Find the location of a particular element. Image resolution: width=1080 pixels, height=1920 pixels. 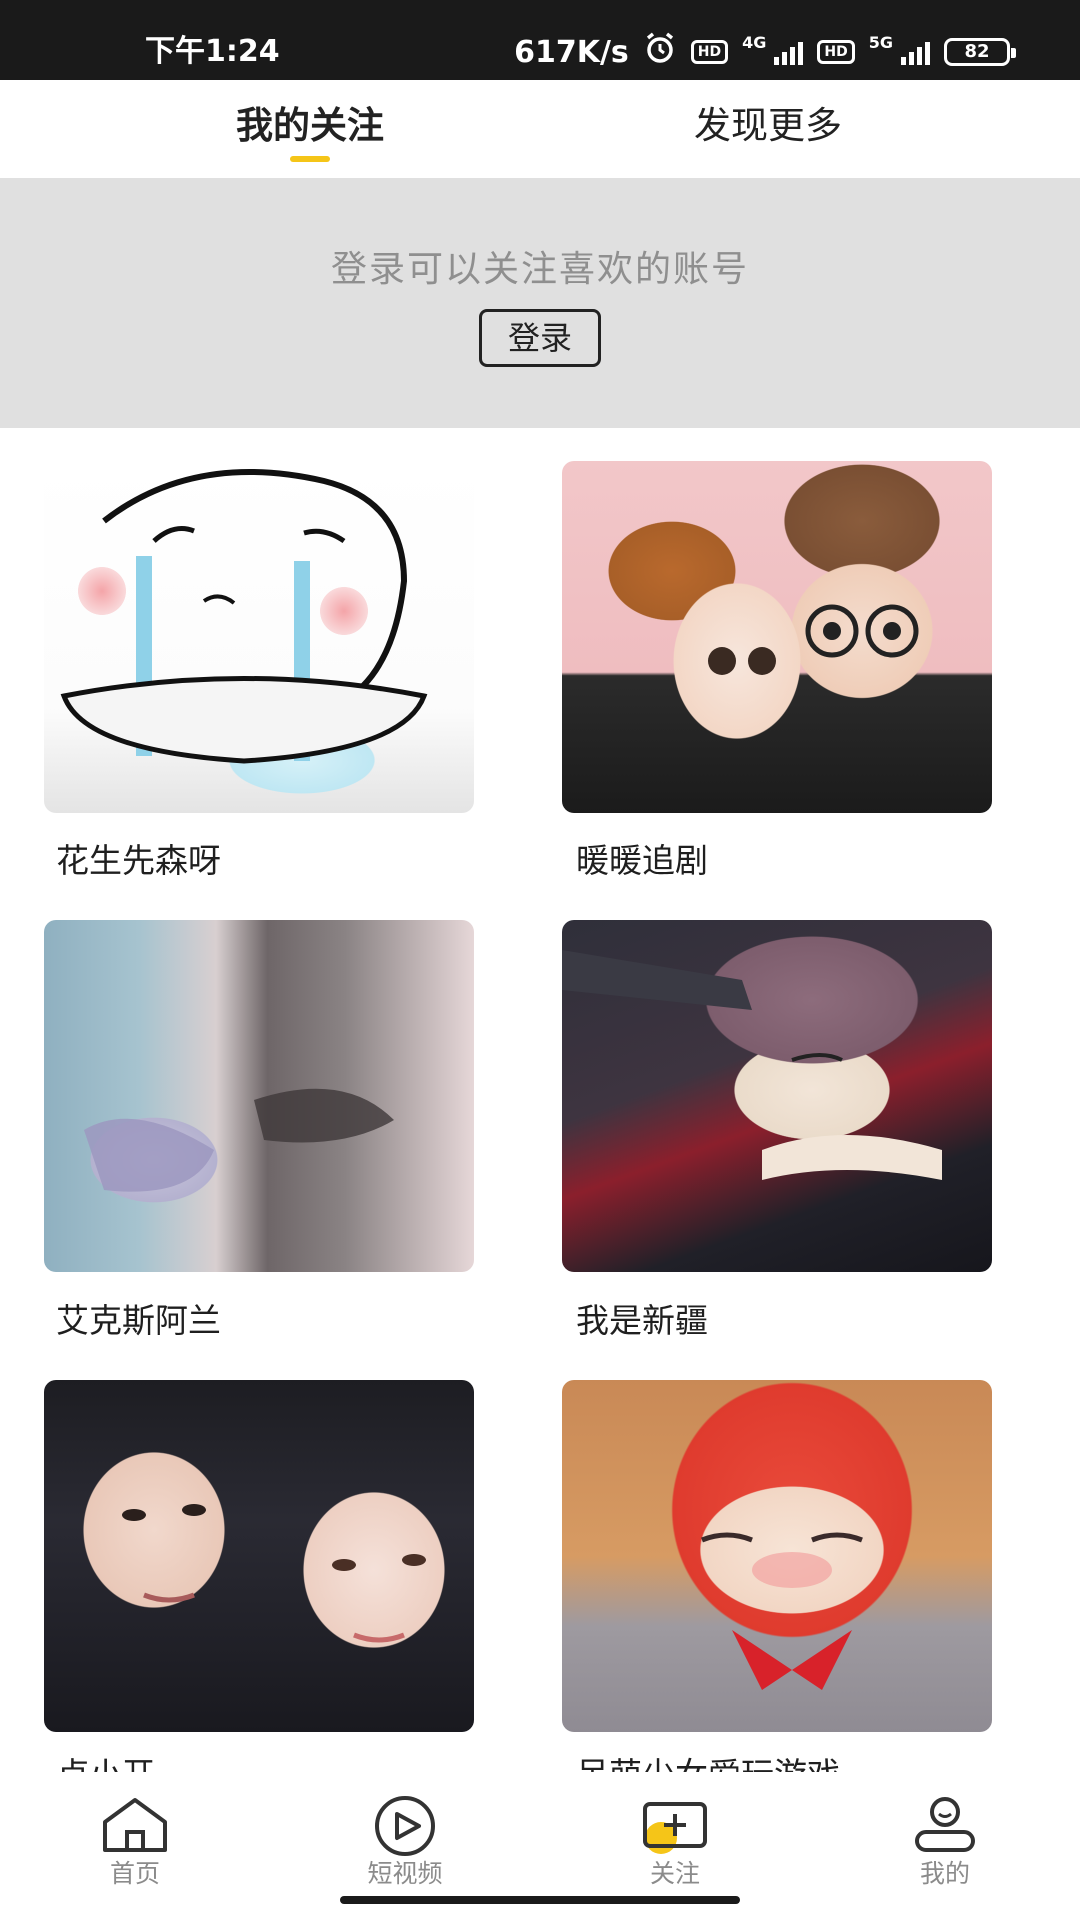

play-icon is located at coordinates (405, 1825).